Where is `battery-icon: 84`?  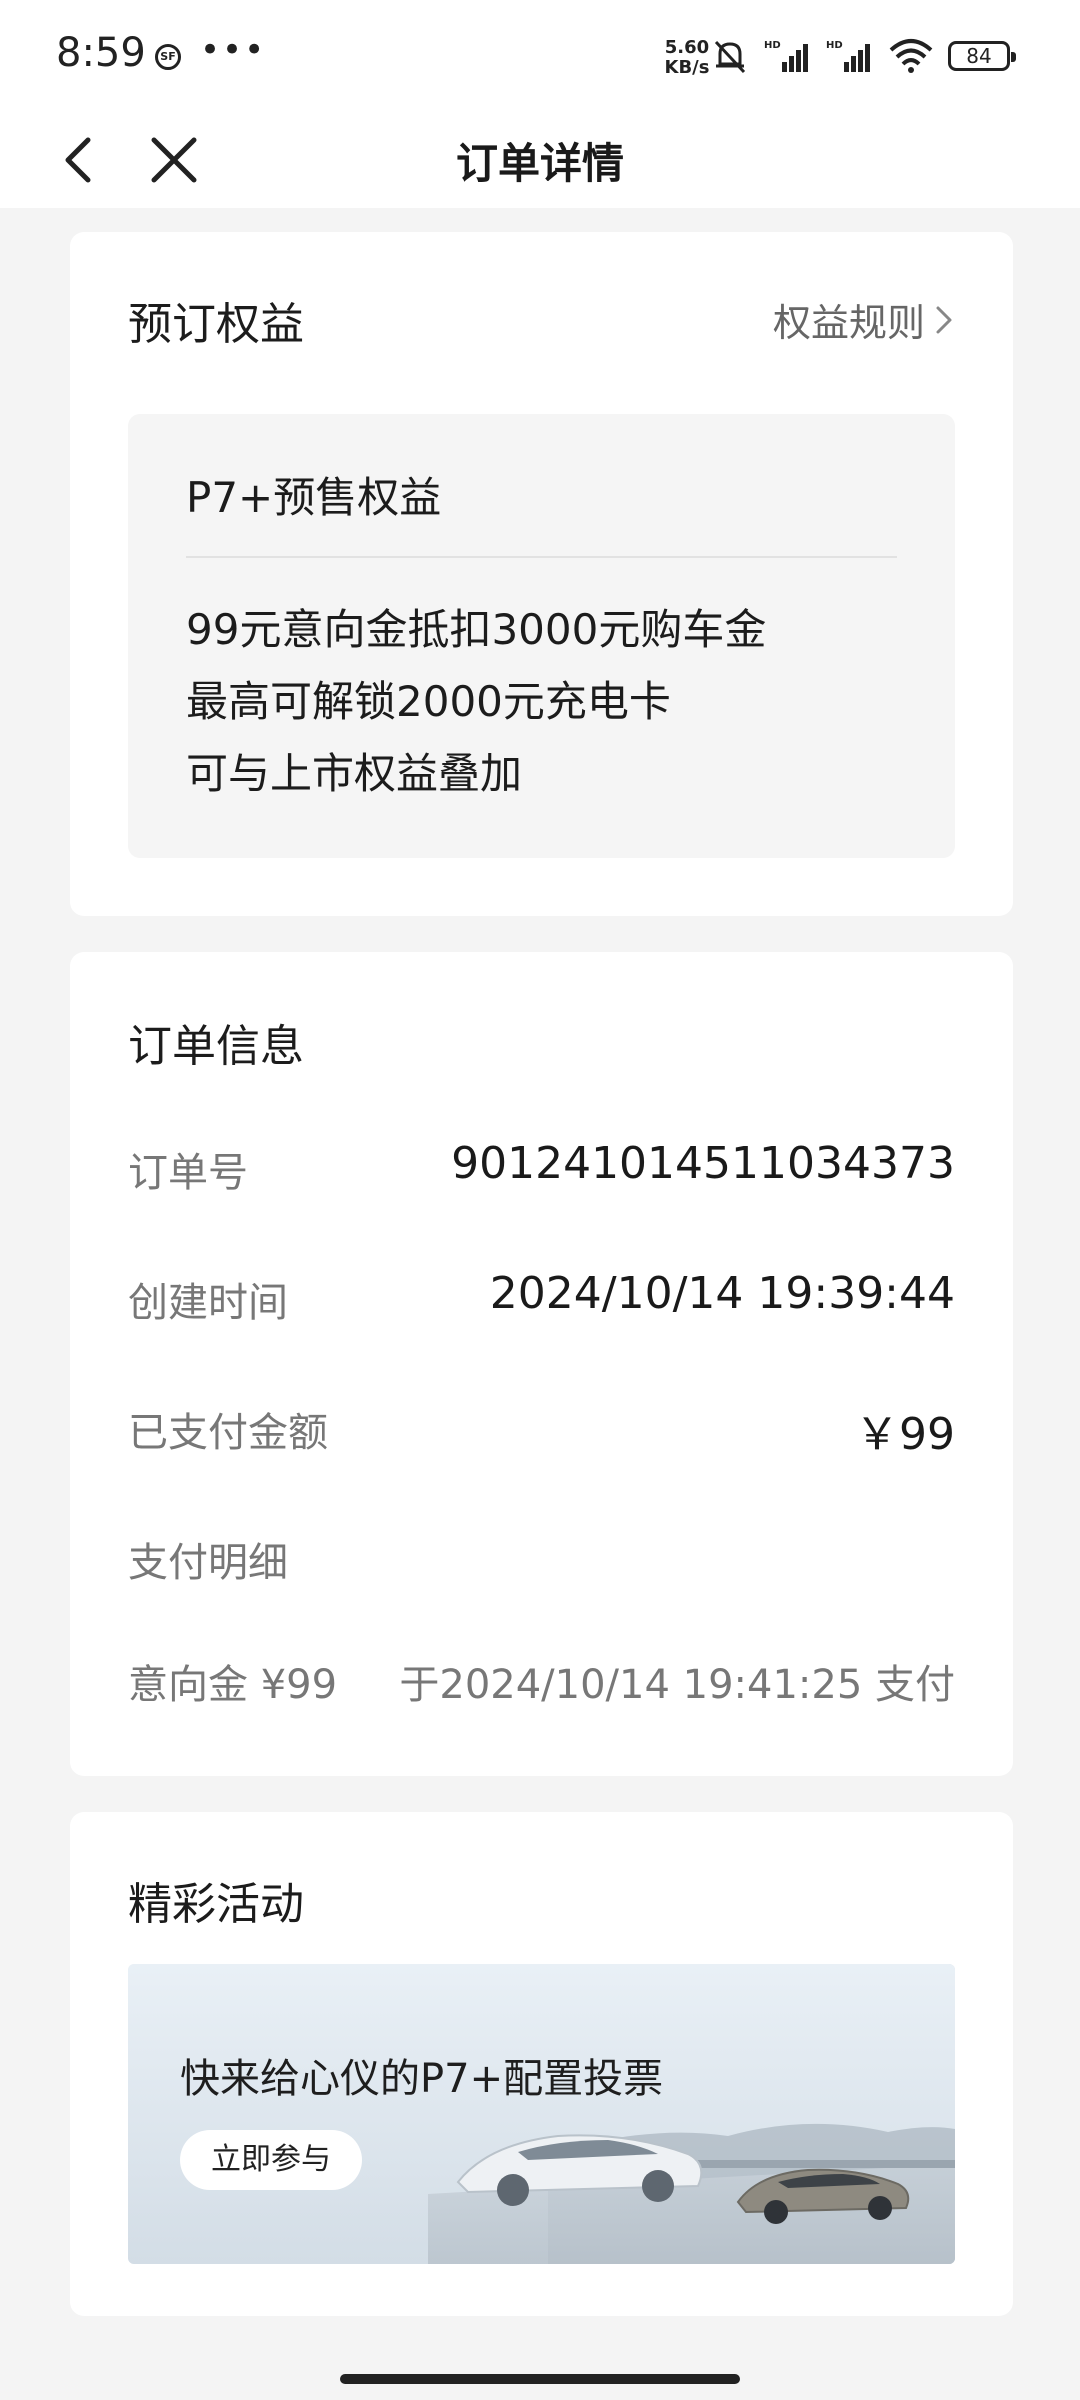 battery-icon: 84 is located at coordinates (982, 56).